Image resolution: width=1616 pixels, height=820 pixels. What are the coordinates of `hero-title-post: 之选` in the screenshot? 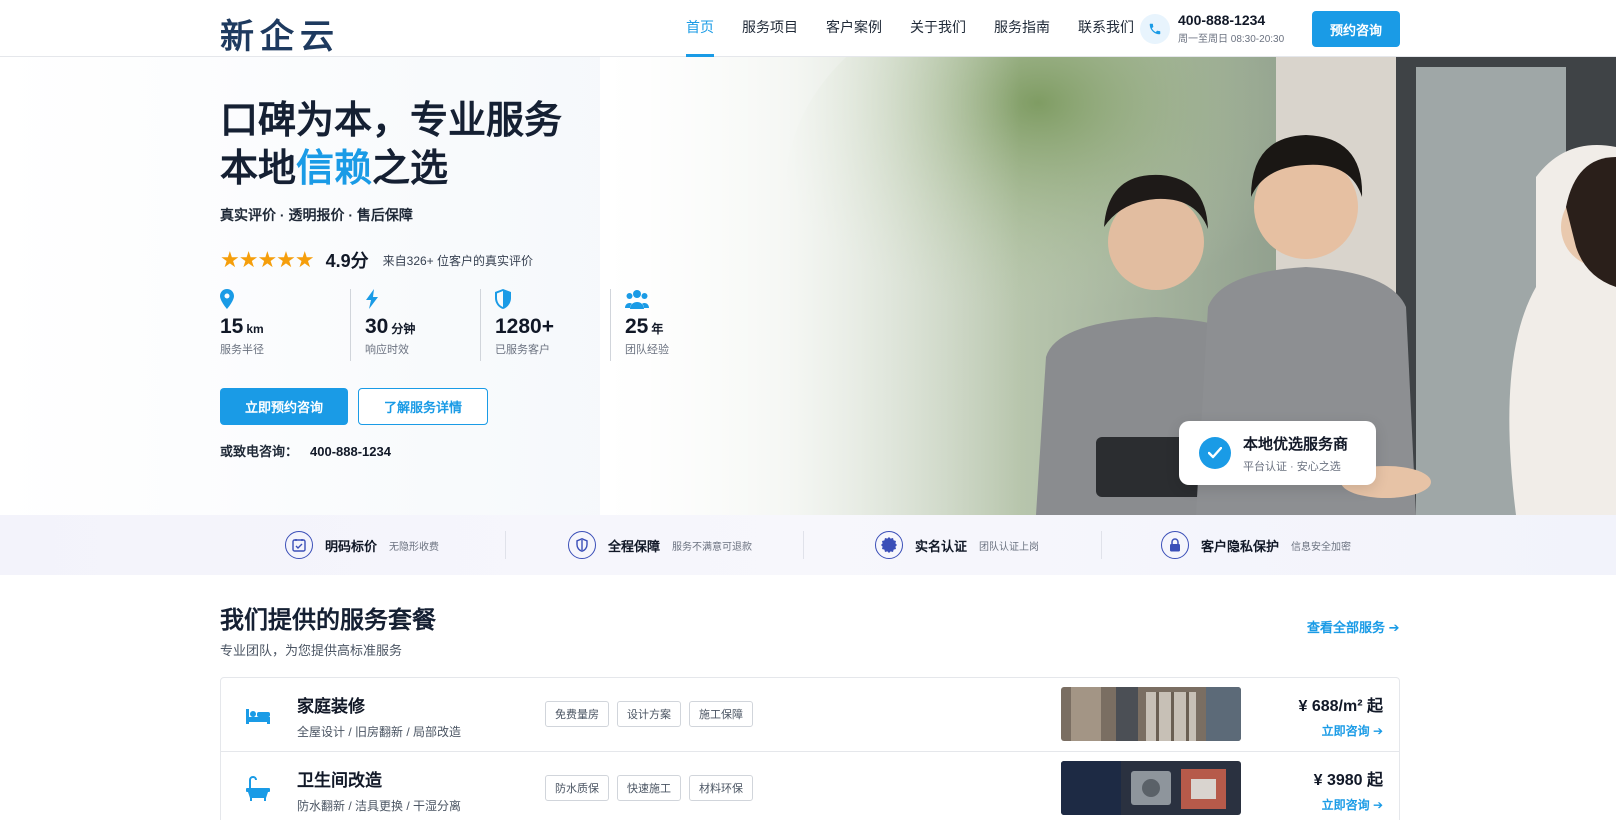 It's located at (410, 169).